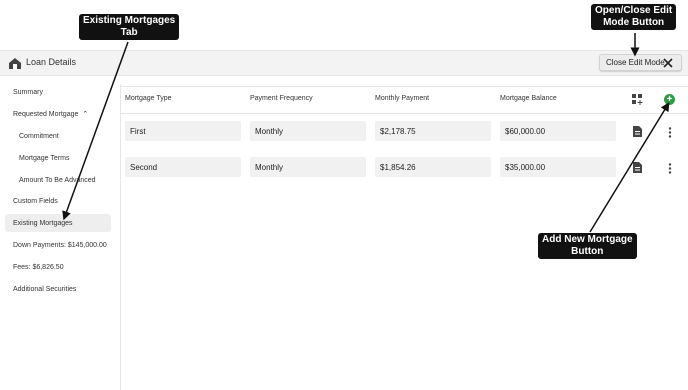  Describe the element at coordinates (402, 98) in the screenshot. I see `column-header-monthly-payment: Monthly Payment` at that location.